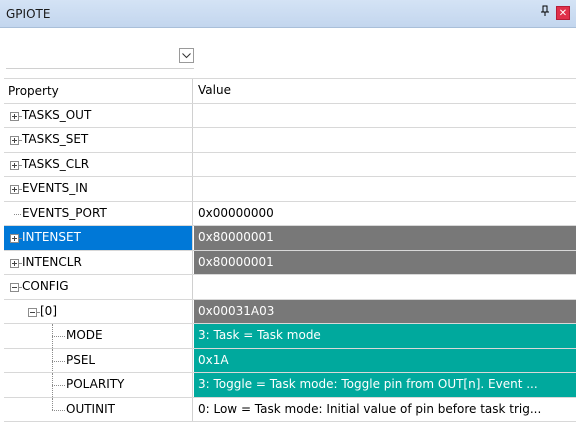  I want to click on property-row: TASKS_CLR, so click(290, 164).